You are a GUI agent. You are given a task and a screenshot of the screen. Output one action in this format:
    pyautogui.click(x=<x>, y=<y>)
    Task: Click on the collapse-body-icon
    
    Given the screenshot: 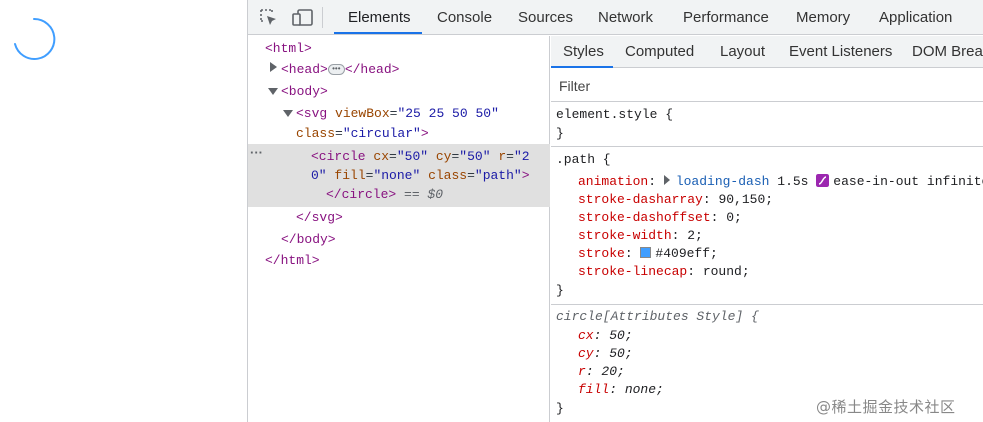 What is the action you would take?
    pyautogui.click(x=273, y=91)
    